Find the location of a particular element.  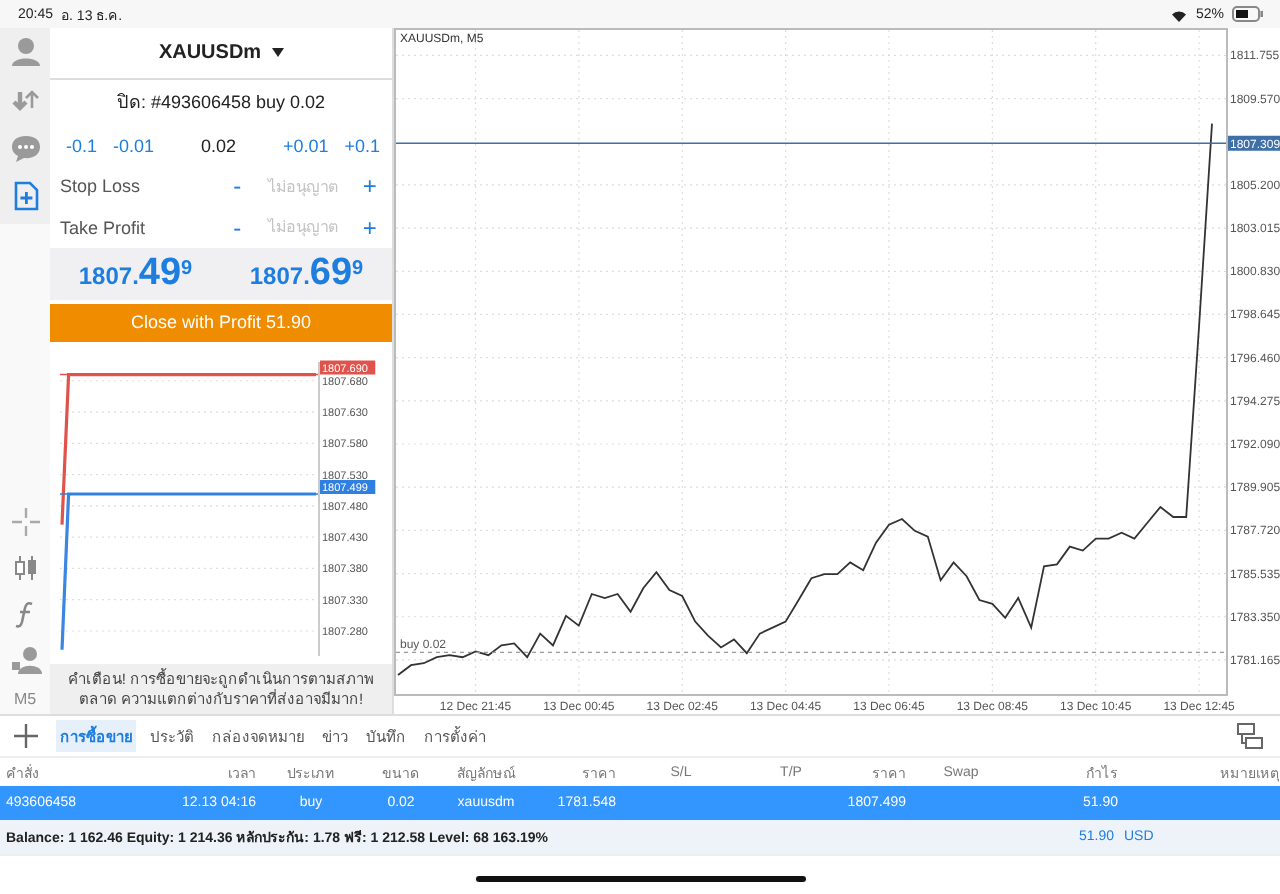

symbol-name: XAUUSDm is located at coordinates (210, 53).